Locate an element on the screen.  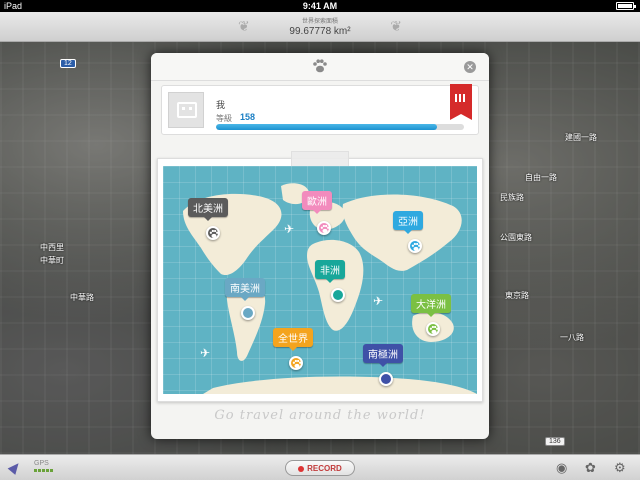
continent-tag: 亞洲 is located at coordinates (408, 222).